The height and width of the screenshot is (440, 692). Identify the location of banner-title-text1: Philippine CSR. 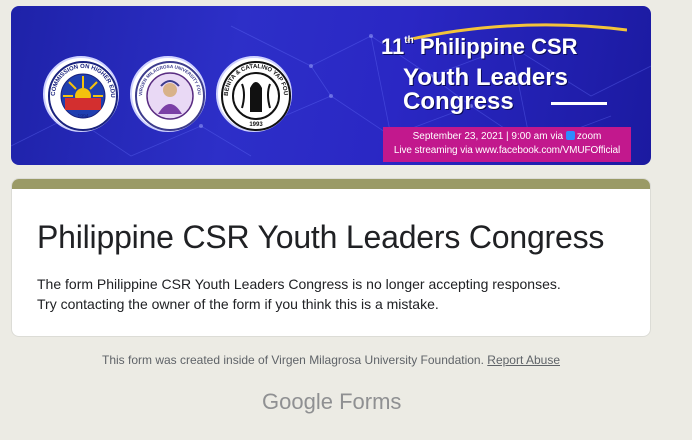
(498, 46).